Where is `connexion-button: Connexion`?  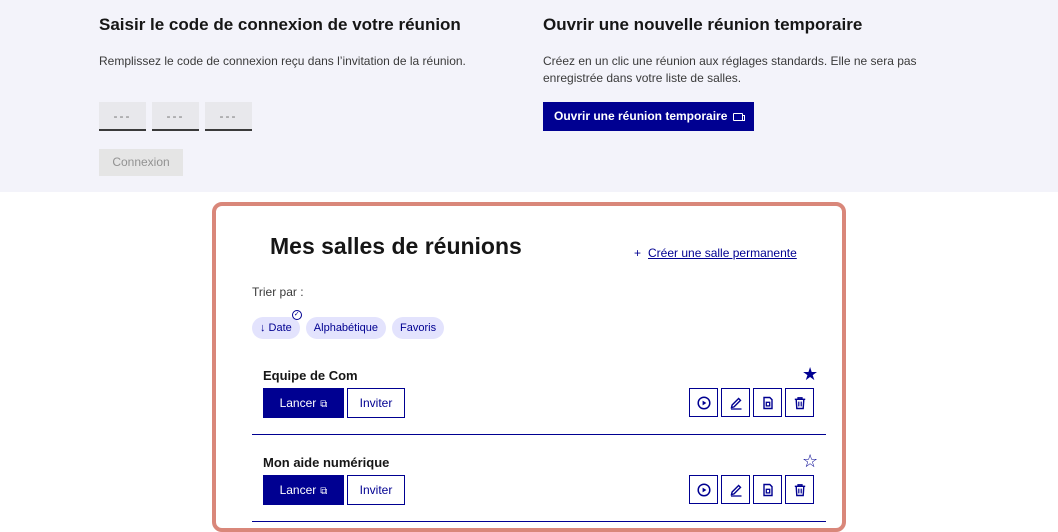
connexion-button: Connexion is located at coordinates (141, 162).